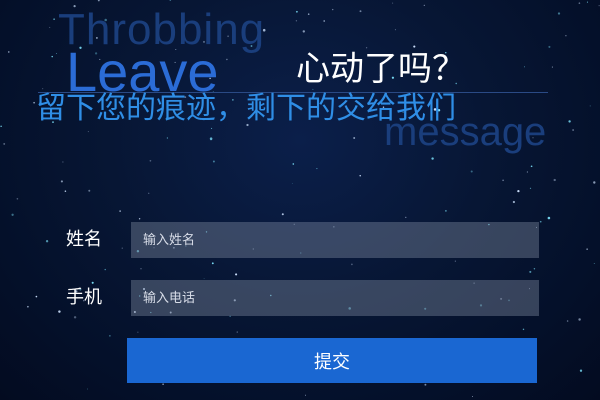  What do you see at coordinates (335, 240) in the screenshot?
I see `name-input` at bounding box center [335, 240].